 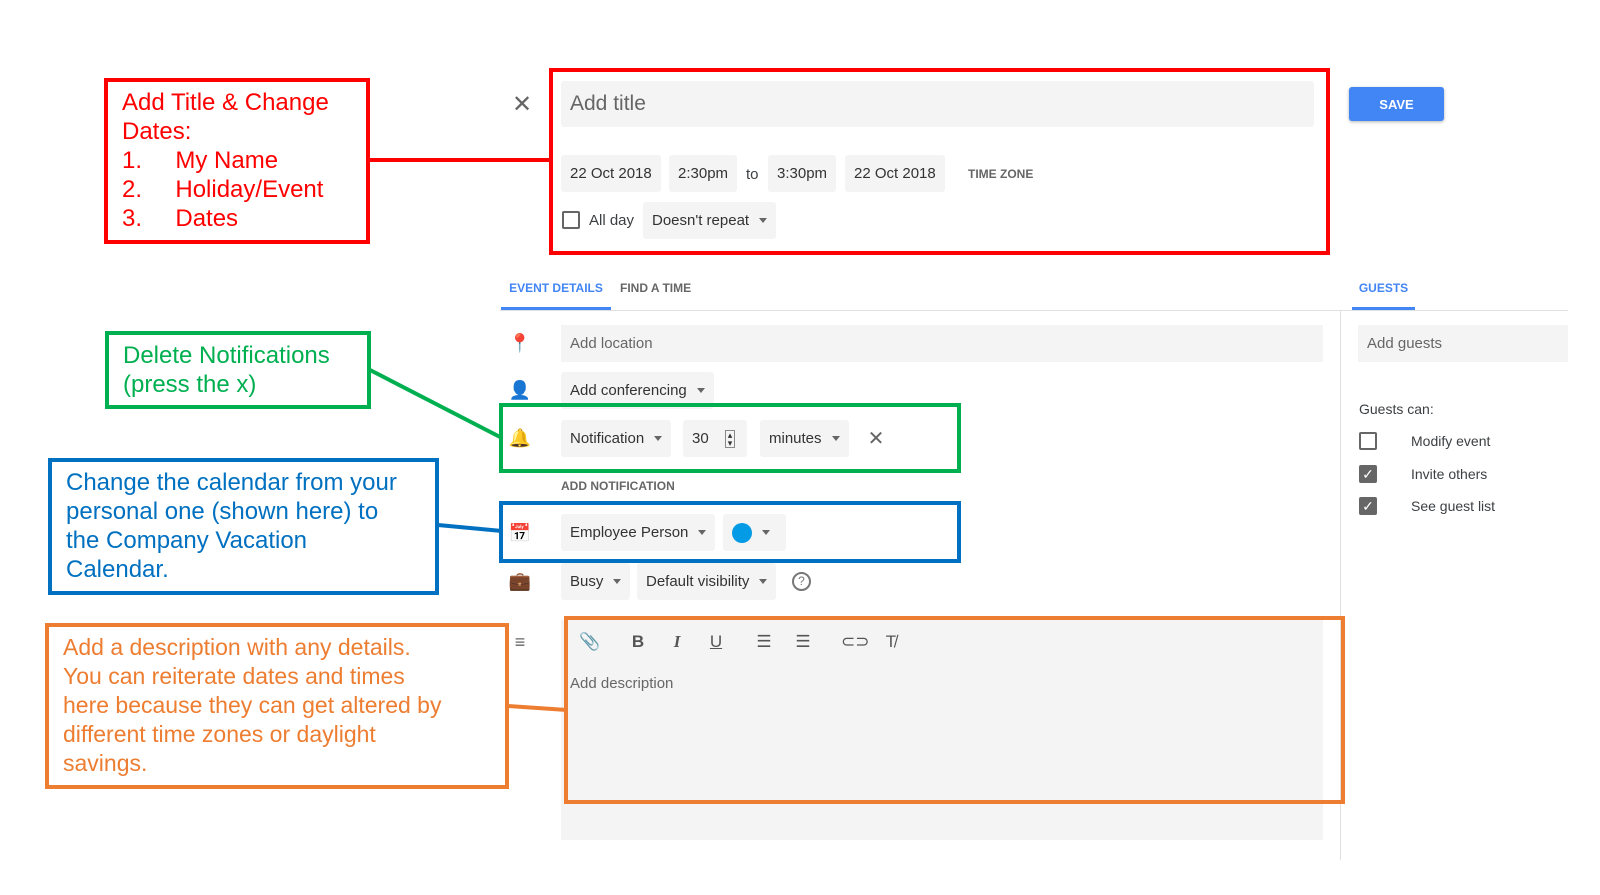 I want to click on annotation-line: personal one (shown here) to, so click(x=222, y=511).